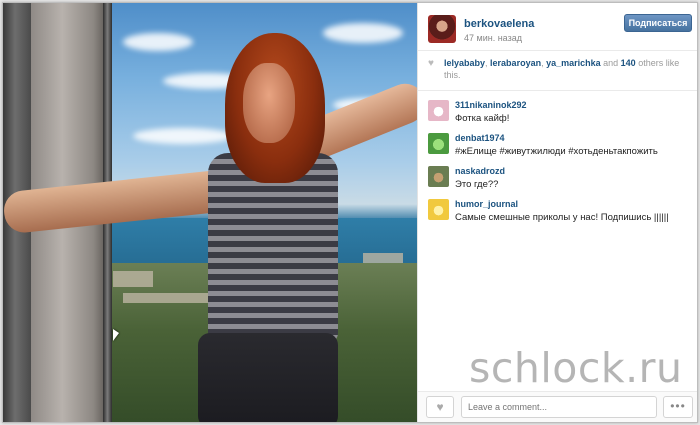 Image resolution: width=700 pixels, height=425 pixels. I want to click on comment-username: denbat1974, so click(576, 136).